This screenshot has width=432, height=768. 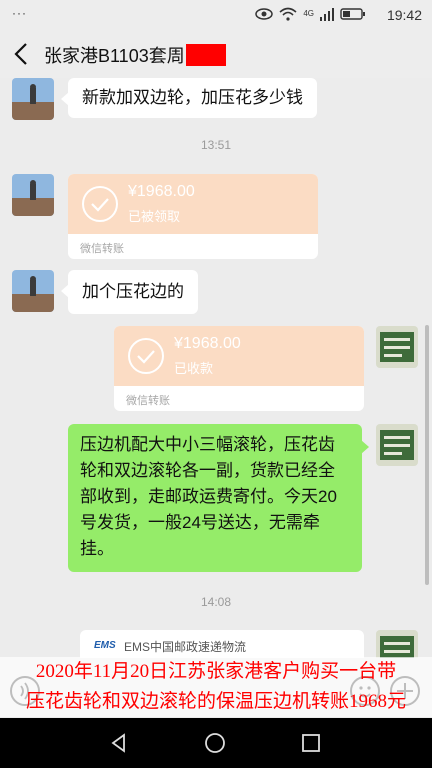 I want to click on chat-header: 张家港B1103套周, so click(x=216, y=54).